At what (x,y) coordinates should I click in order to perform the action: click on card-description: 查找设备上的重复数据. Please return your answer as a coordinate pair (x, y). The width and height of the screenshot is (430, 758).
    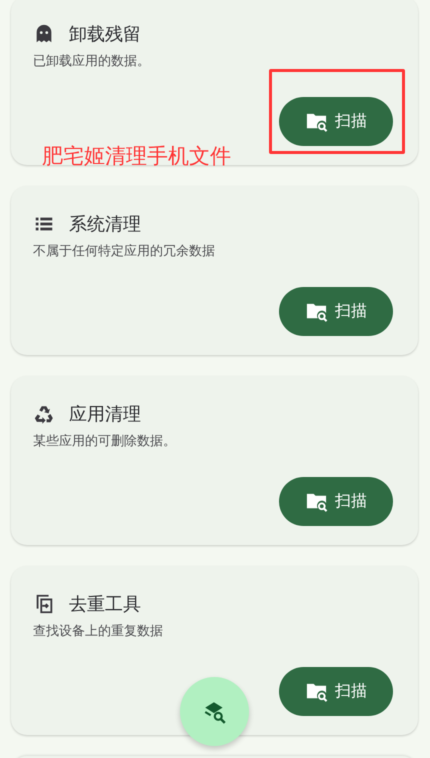
    Looking at the image, I should click on (98, 631).